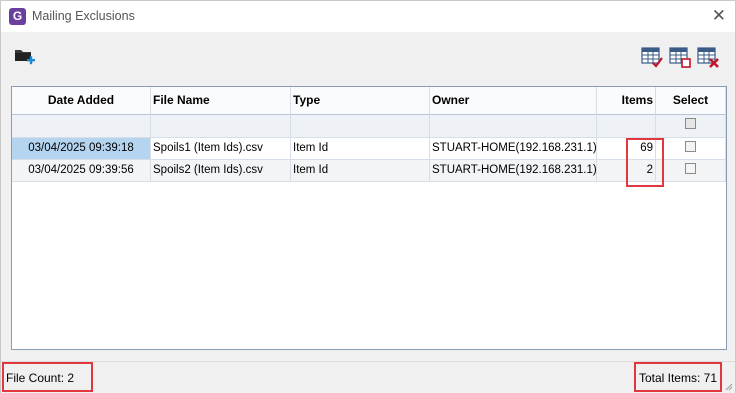  What do you see at coordinates (729, 387) in the screenshot?
I see `resize-grip-icon` at bounding box center [729, 387].